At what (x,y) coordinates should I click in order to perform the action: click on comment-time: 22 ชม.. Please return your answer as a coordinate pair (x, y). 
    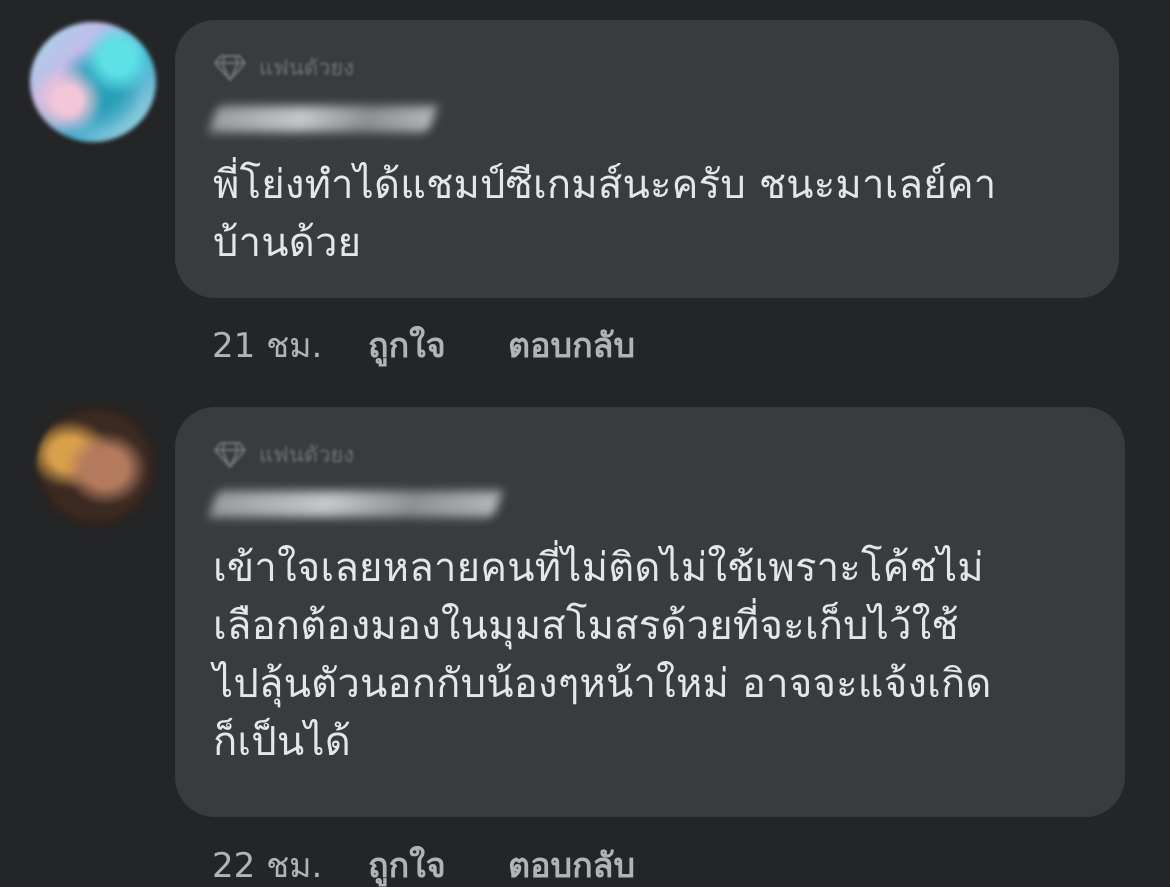
    Looking at the image, I should click on (290, 862).